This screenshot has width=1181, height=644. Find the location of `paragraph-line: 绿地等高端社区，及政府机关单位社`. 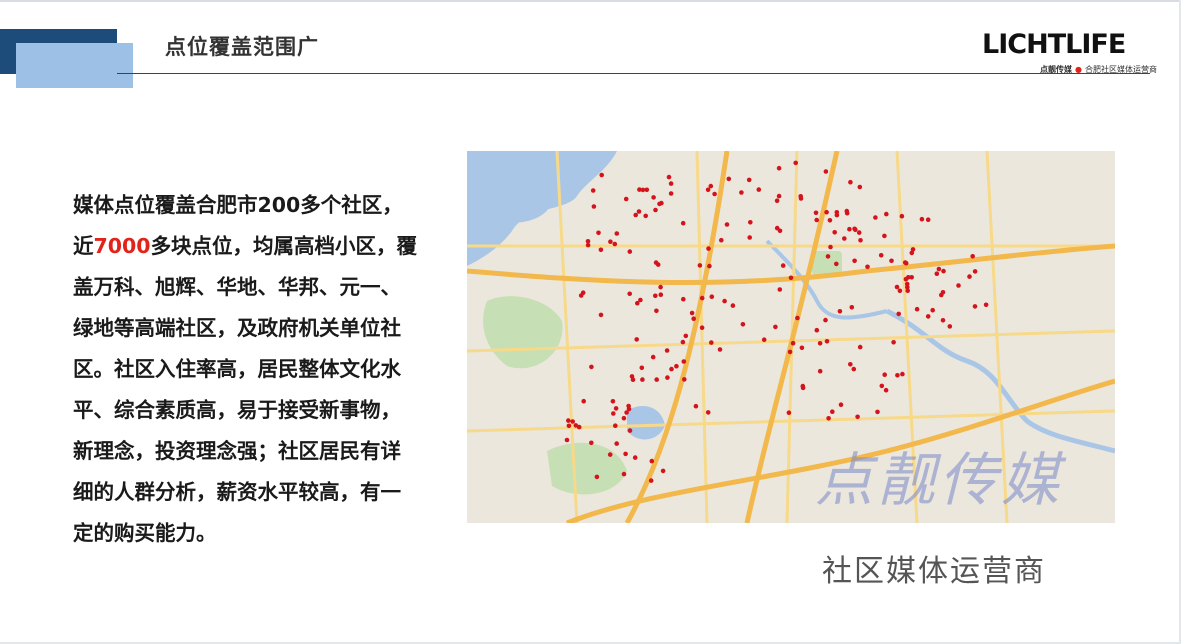

paragraph-line: 绿地等高端社区，及政府机关单位社 is located at coordinates (259, 328).